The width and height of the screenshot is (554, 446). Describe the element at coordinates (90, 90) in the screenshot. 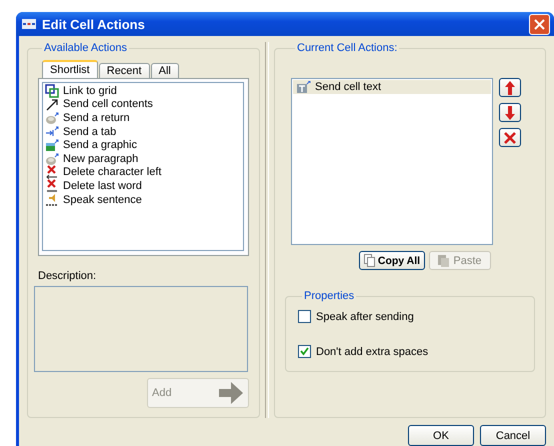

I see `action-item: Link to grid` at that location.